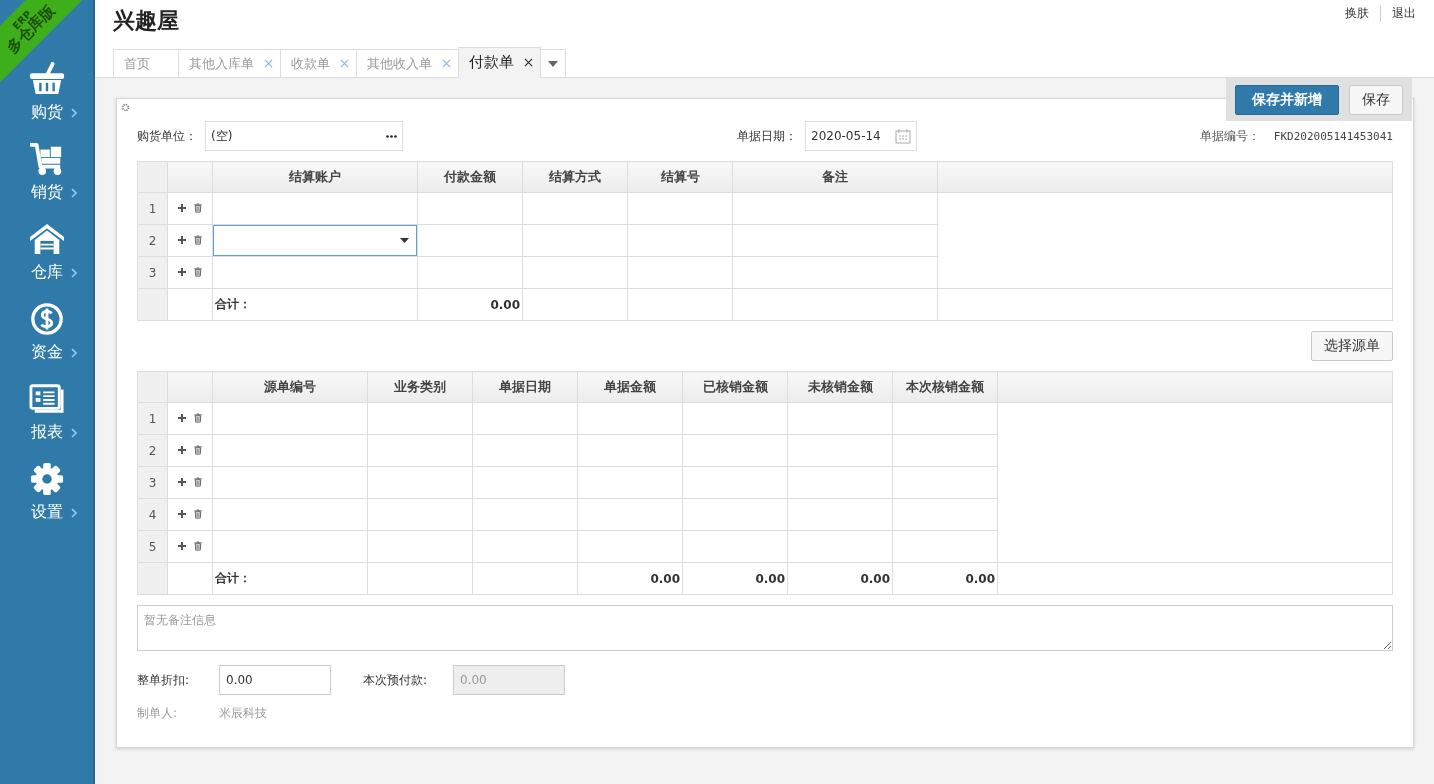  Describe the element at coordinates (1287, 100) in the screenshot. I see `save-button: 保存并新增` at that location.